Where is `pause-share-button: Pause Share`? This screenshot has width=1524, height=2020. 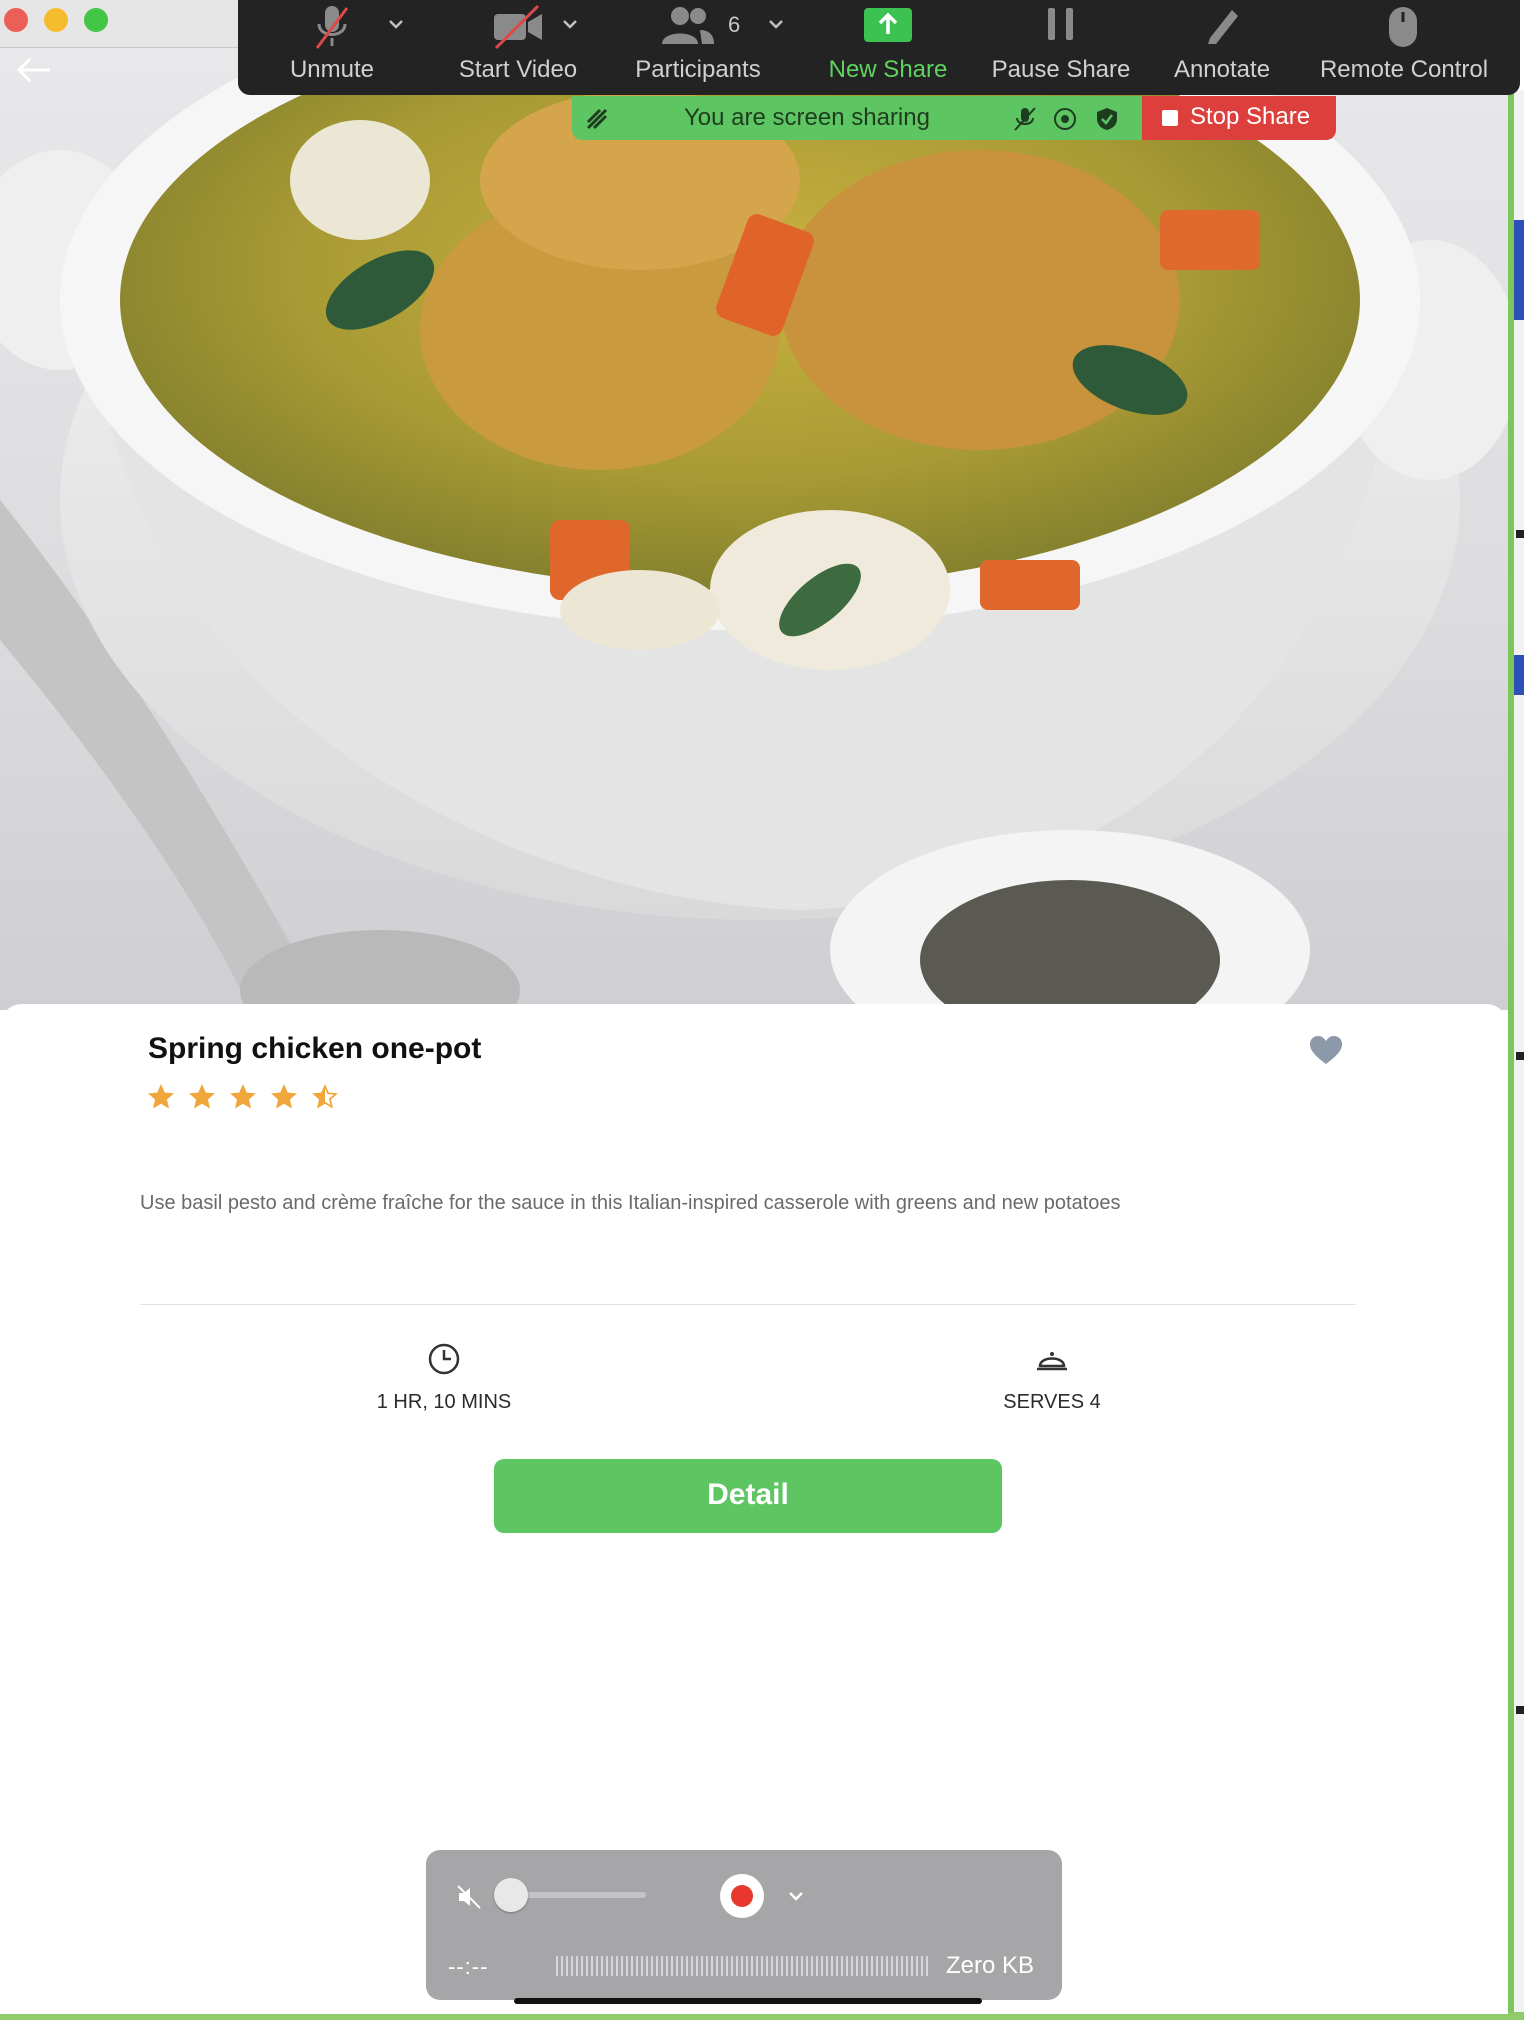
pause-share-button: Pause Share is located at coordinates (1061, 47).